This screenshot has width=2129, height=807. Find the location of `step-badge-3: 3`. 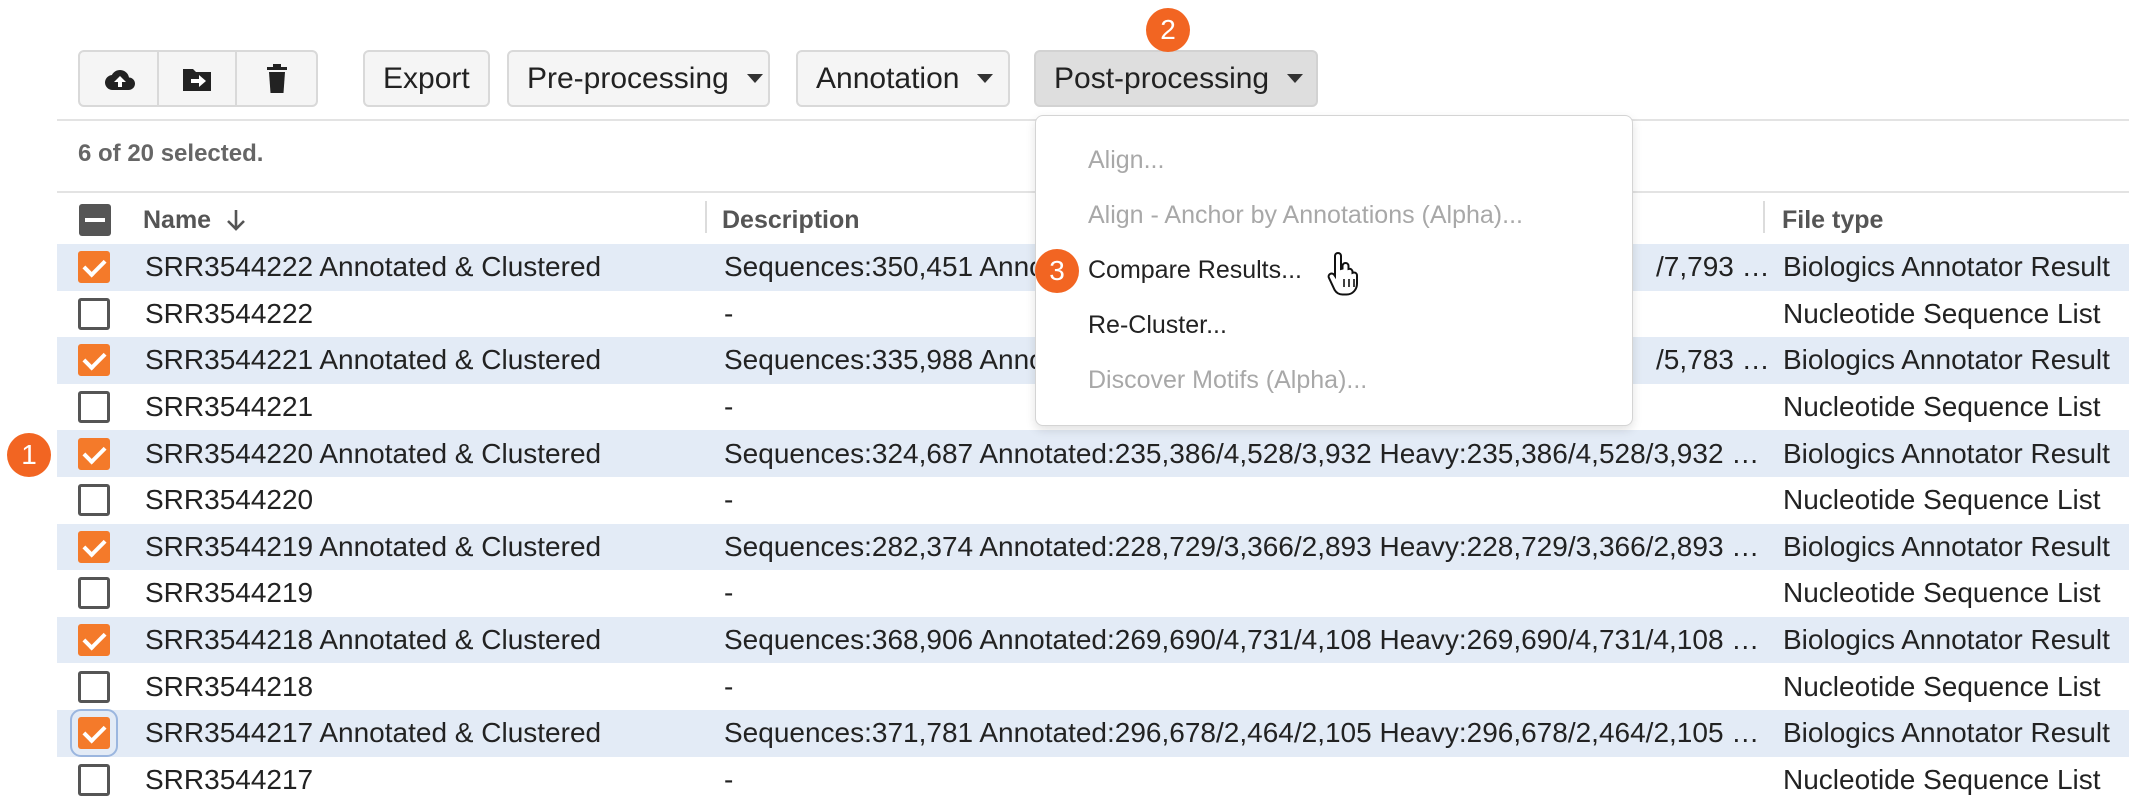

step-badge-3: 3 is located at coordinates (1057, 271).